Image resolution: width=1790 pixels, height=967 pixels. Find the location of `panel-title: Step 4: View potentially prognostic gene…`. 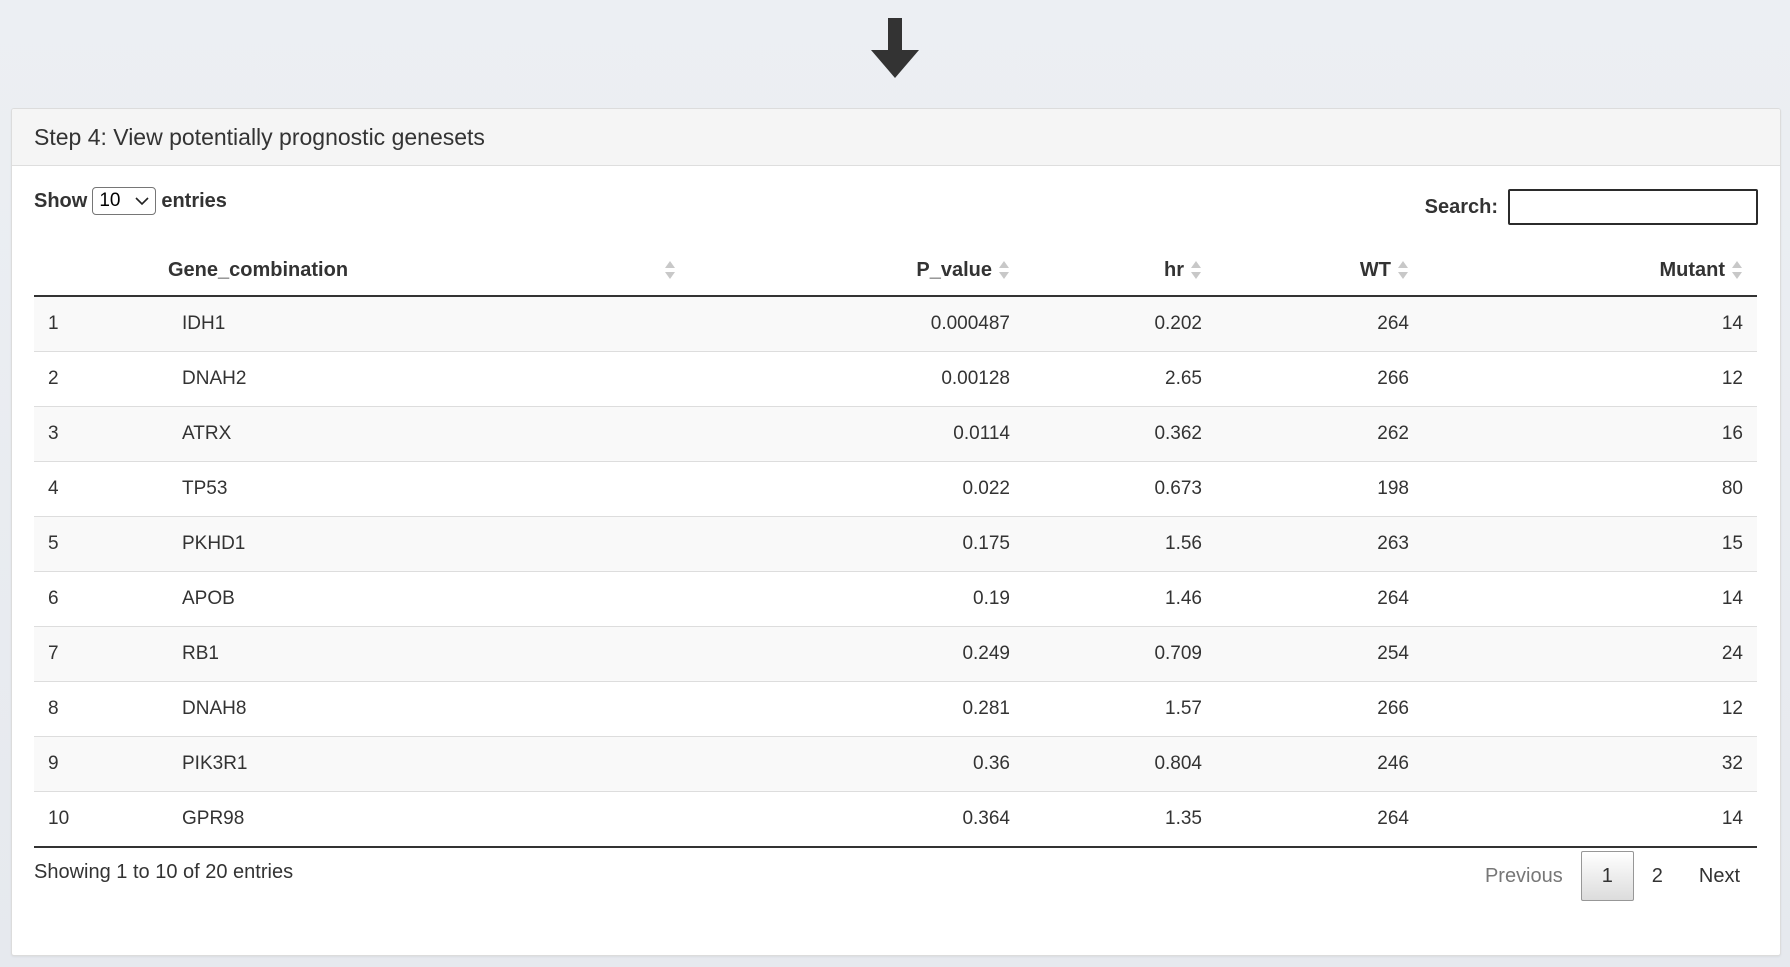

panel-title: Step 4: View potentially prognostic gene… is located at coordinates (896, 137).